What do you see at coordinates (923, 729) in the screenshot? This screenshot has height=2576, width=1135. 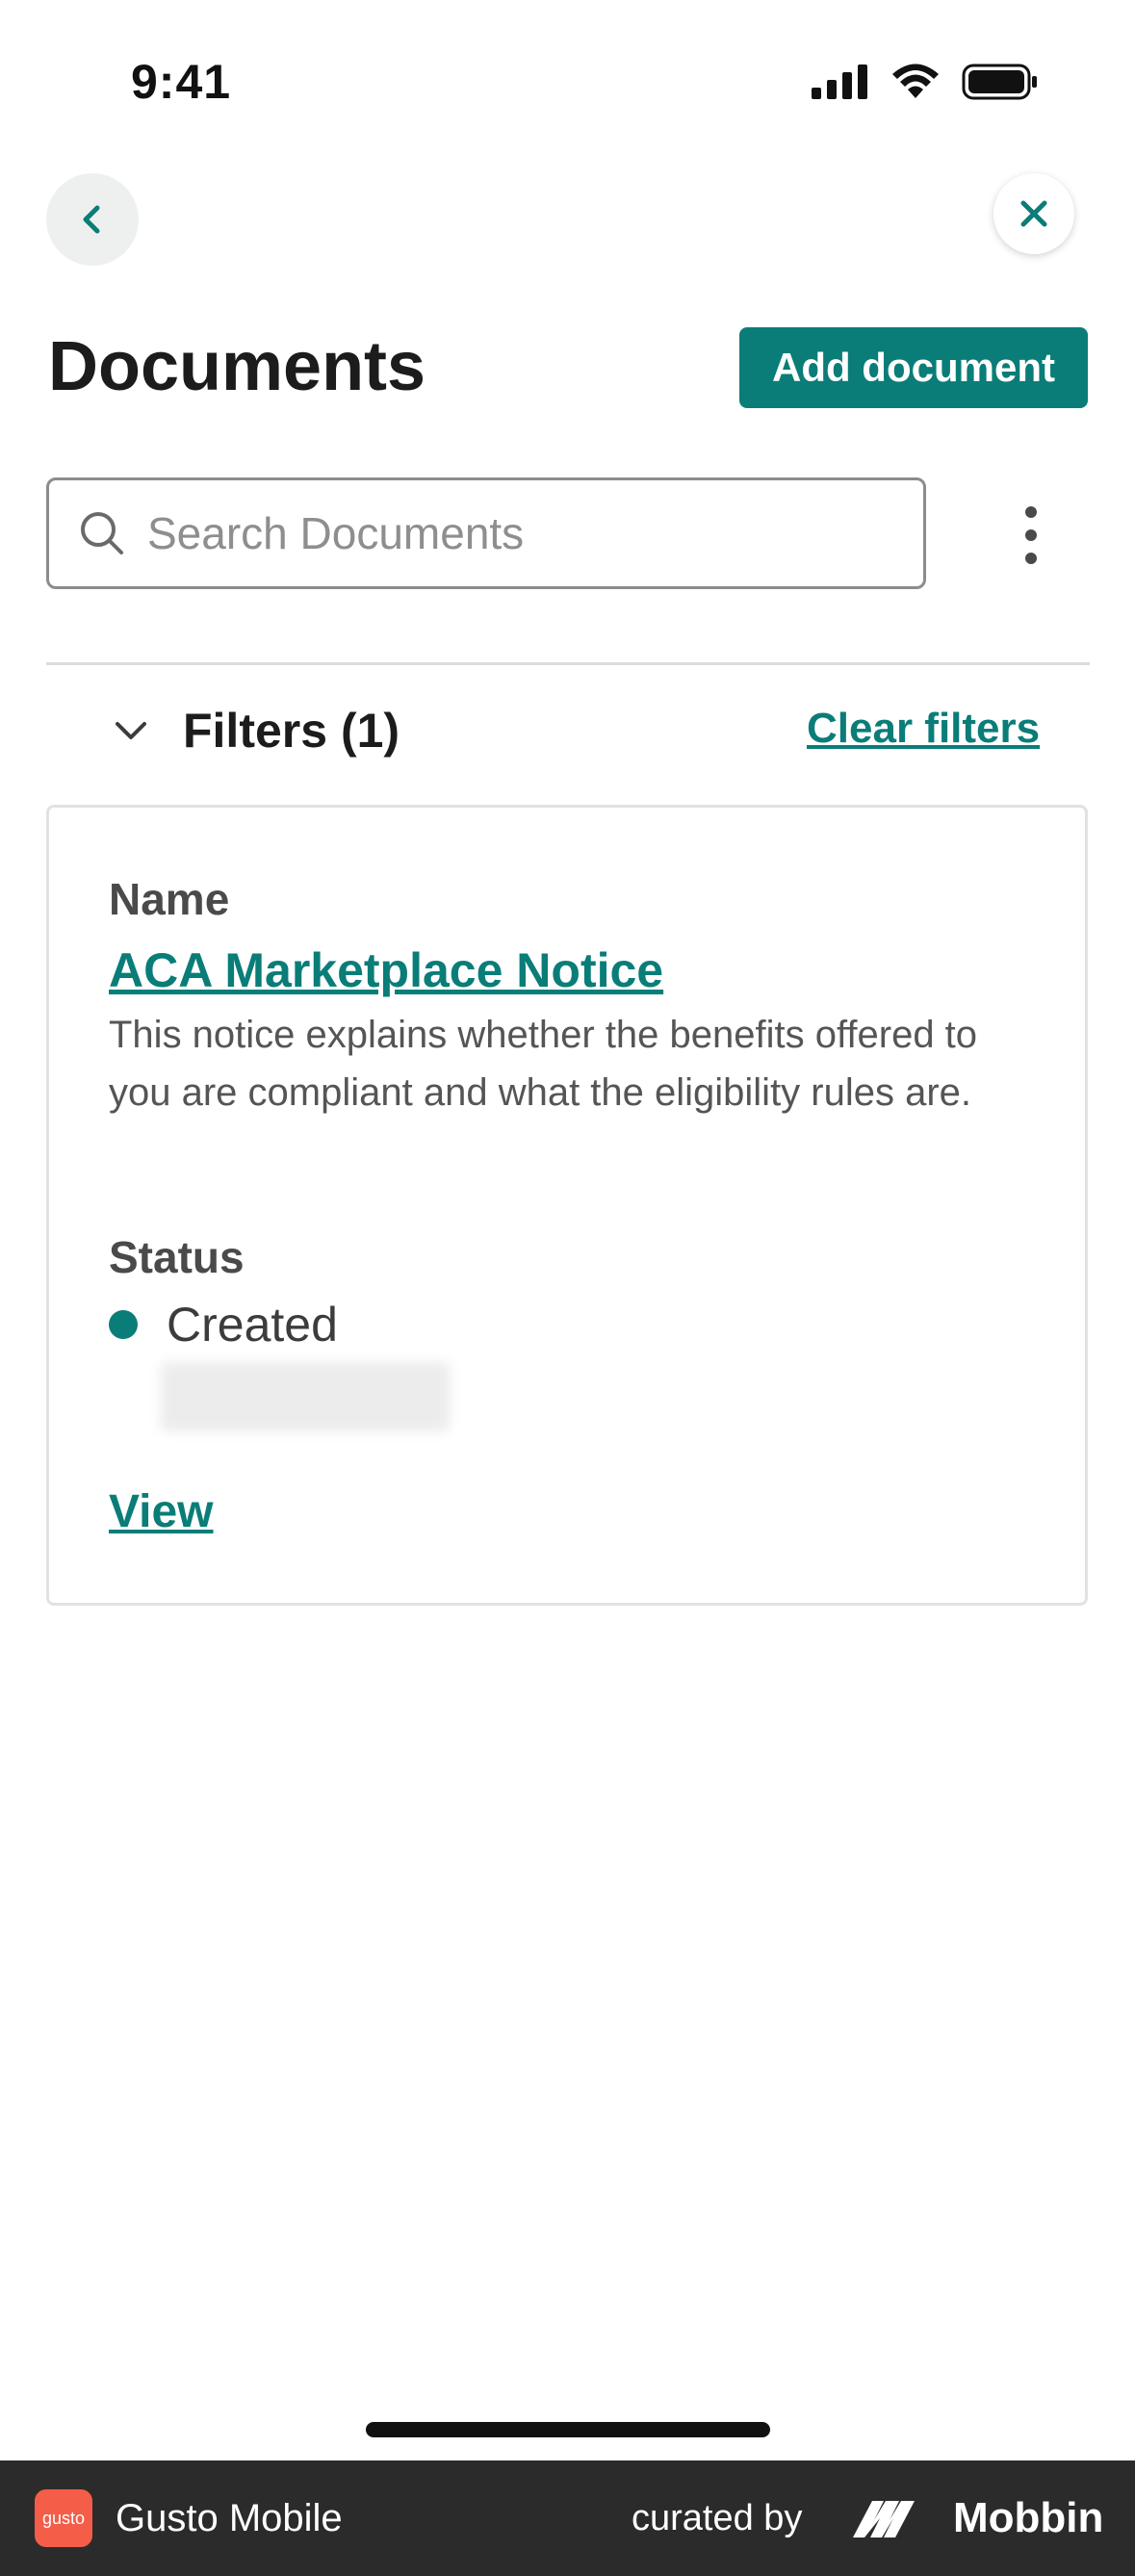 I see `clear-filters-link: Clear filters` at bounding box center [923, 729].